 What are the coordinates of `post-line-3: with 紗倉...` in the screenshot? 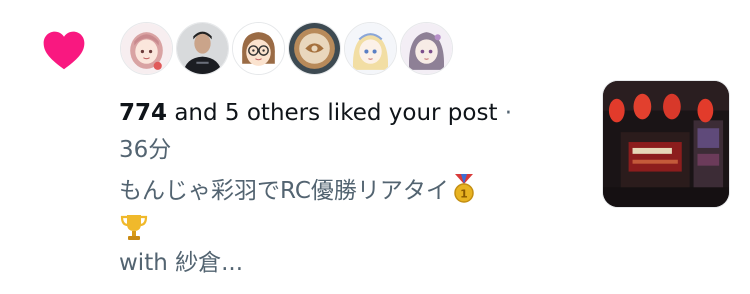 It's located at (181, 263).